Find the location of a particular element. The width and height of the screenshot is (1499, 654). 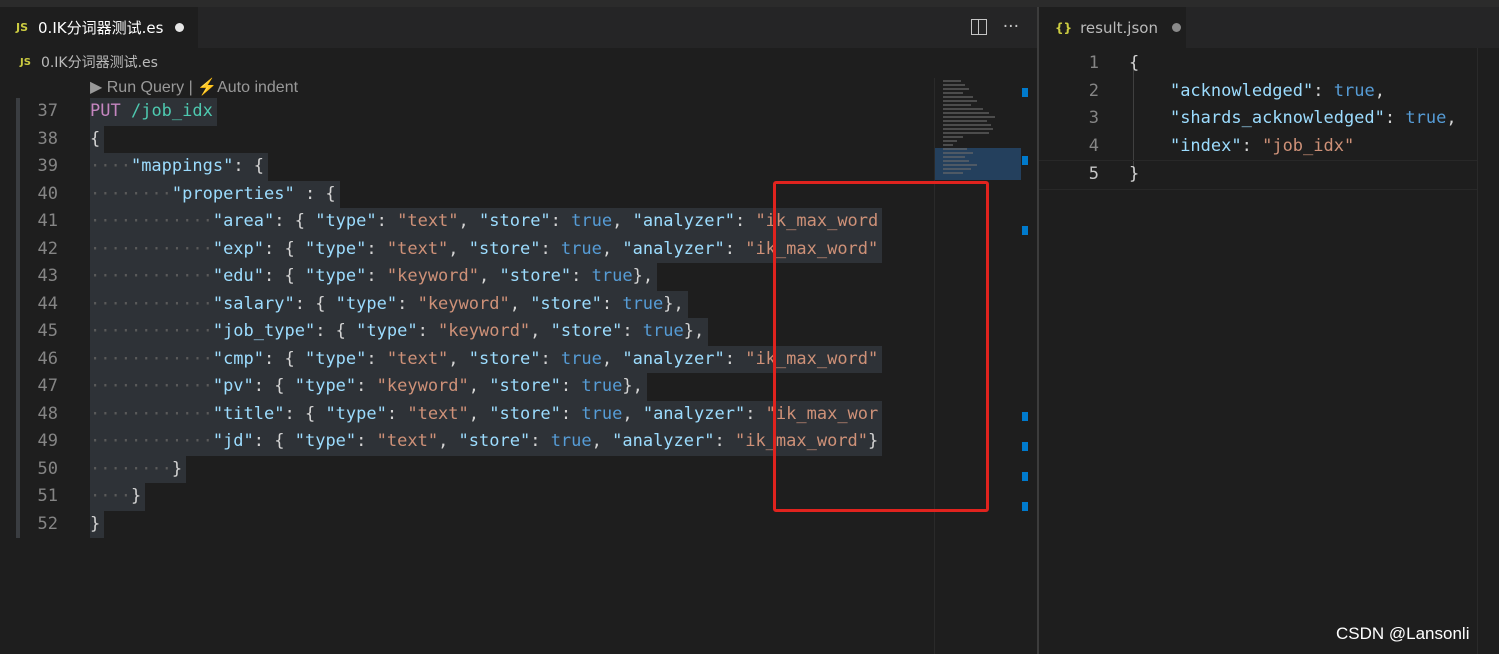

result-line: 2 "acknowledged": true, is located at coordinates (1258, 92).